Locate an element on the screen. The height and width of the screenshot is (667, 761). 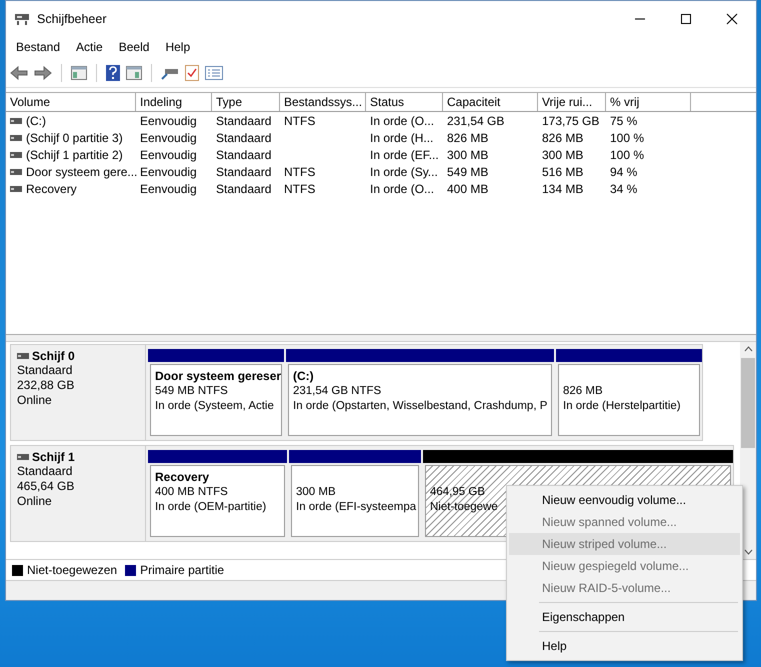
column-header: Status is located at coordinates (387, 102).